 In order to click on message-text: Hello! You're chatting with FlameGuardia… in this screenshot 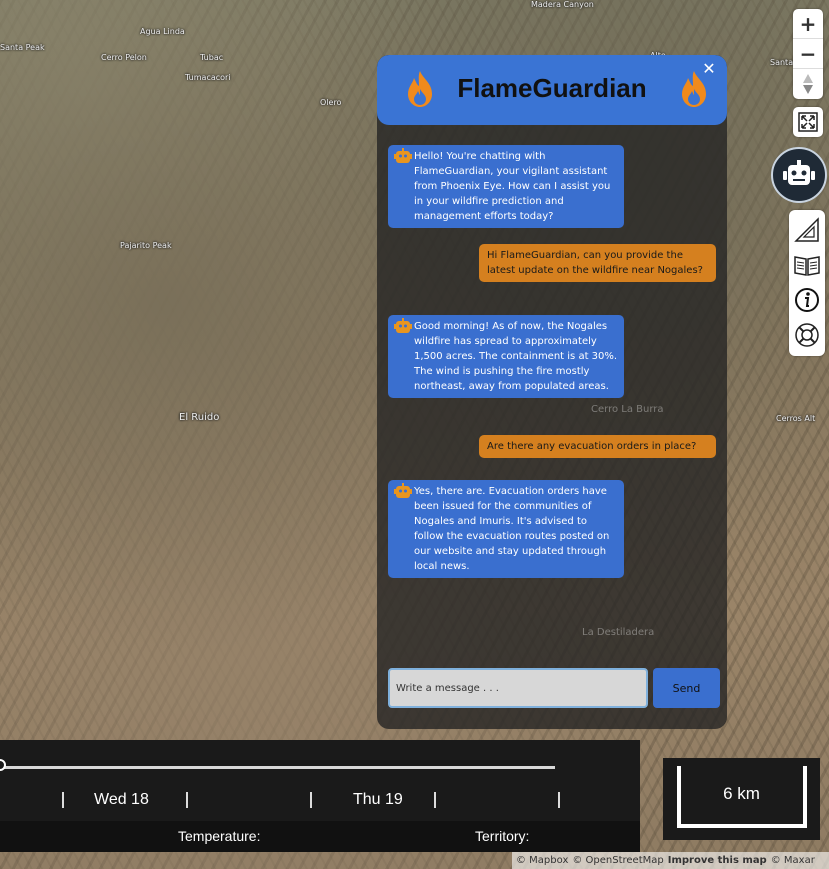, I will do `click(512, 186)`.